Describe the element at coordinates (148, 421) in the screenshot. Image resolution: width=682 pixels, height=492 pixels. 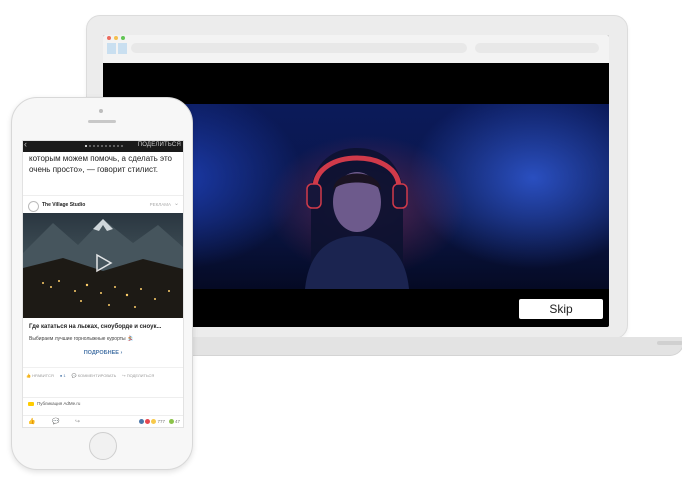
I see `reaction-love-icon` at that location.